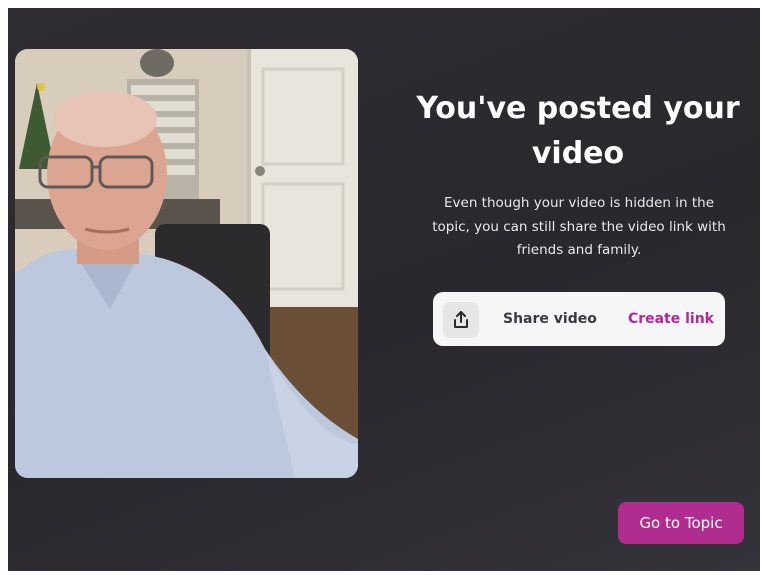 Image resolution: width=762 pixels, height=575 pixels. I want to click on share-upload-icon-glyph, so click(461, 319).